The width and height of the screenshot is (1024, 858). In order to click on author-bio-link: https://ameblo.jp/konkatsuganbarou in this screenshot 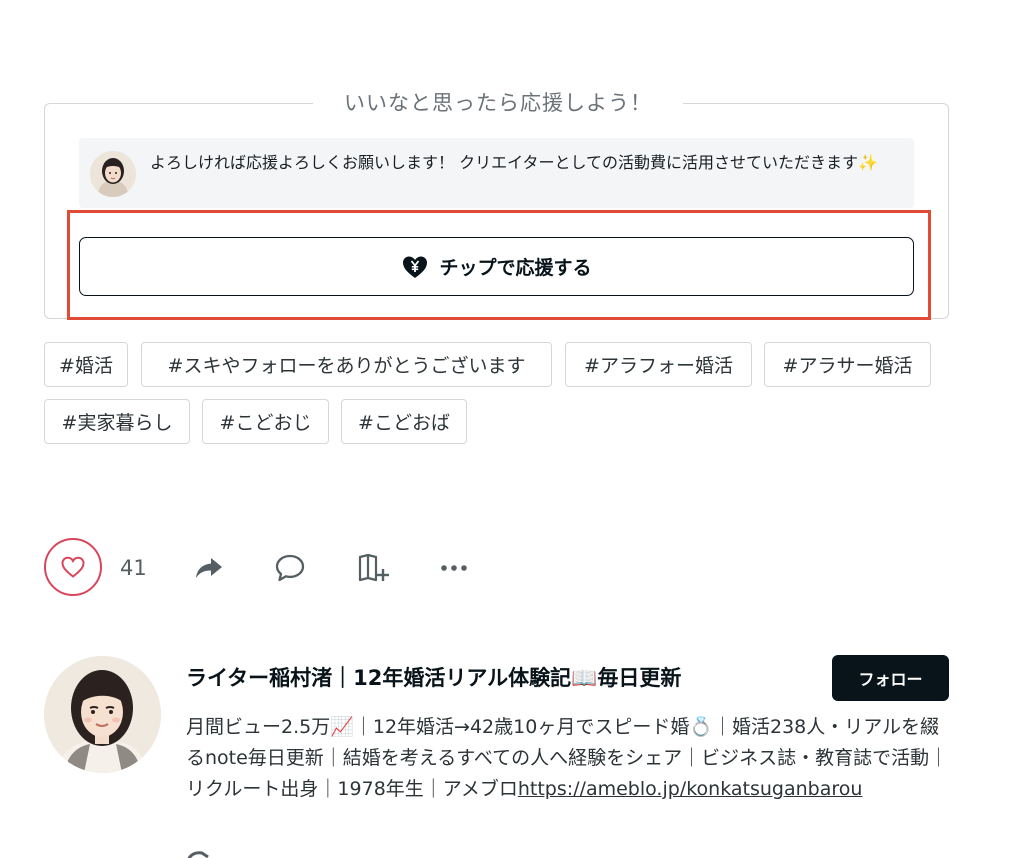, I will do `click(690, 789)`.